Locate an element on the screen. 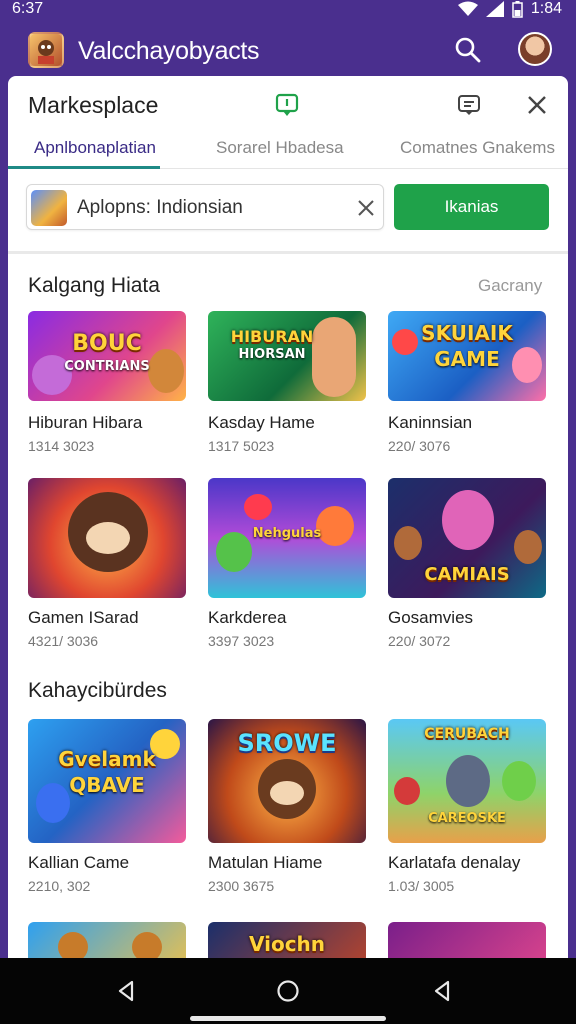 The width and height of the screenshot is (576, 1024). wifi-icon is located at coordinates (467, 8).